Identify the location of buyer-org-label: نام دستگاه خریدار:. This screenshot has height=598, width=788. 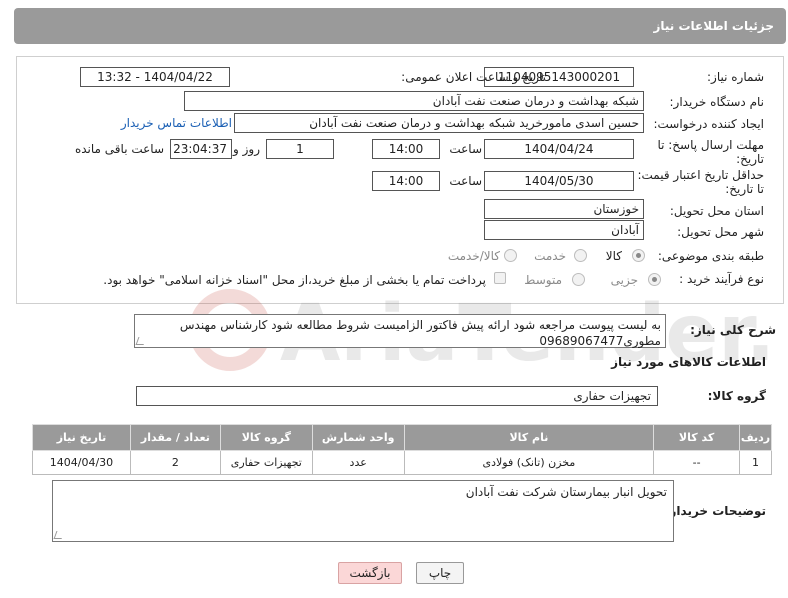
(717, 102).